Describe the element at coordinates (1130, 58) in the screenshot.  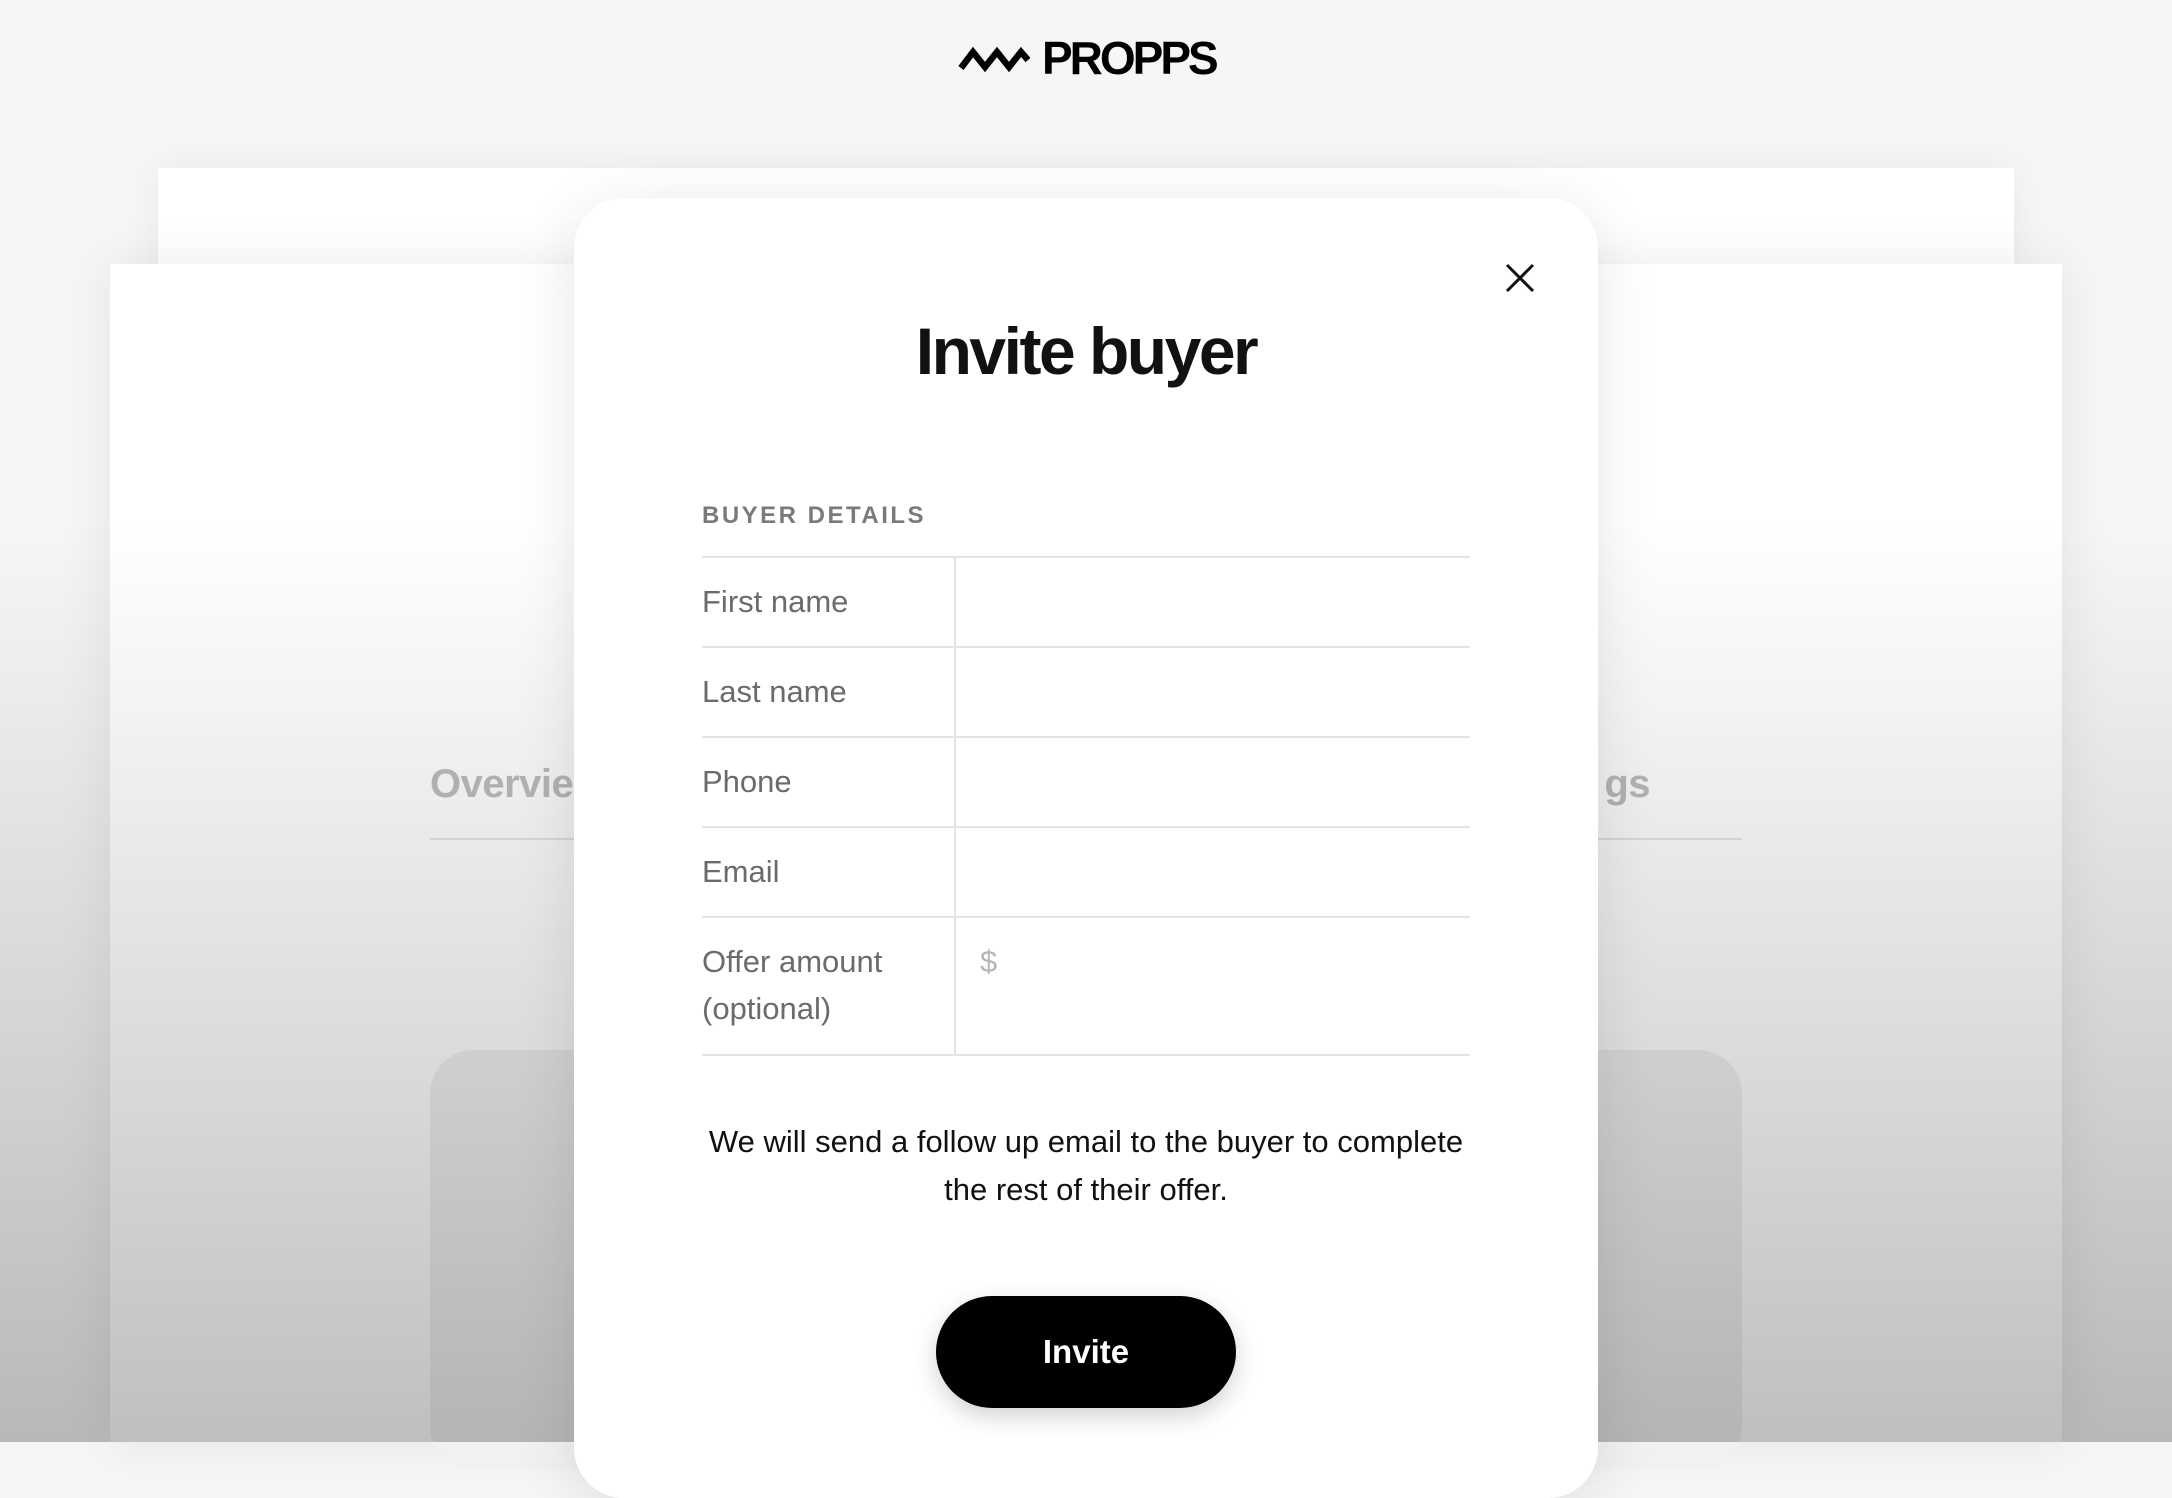
I see `brand-name: PROPPS` at that location.